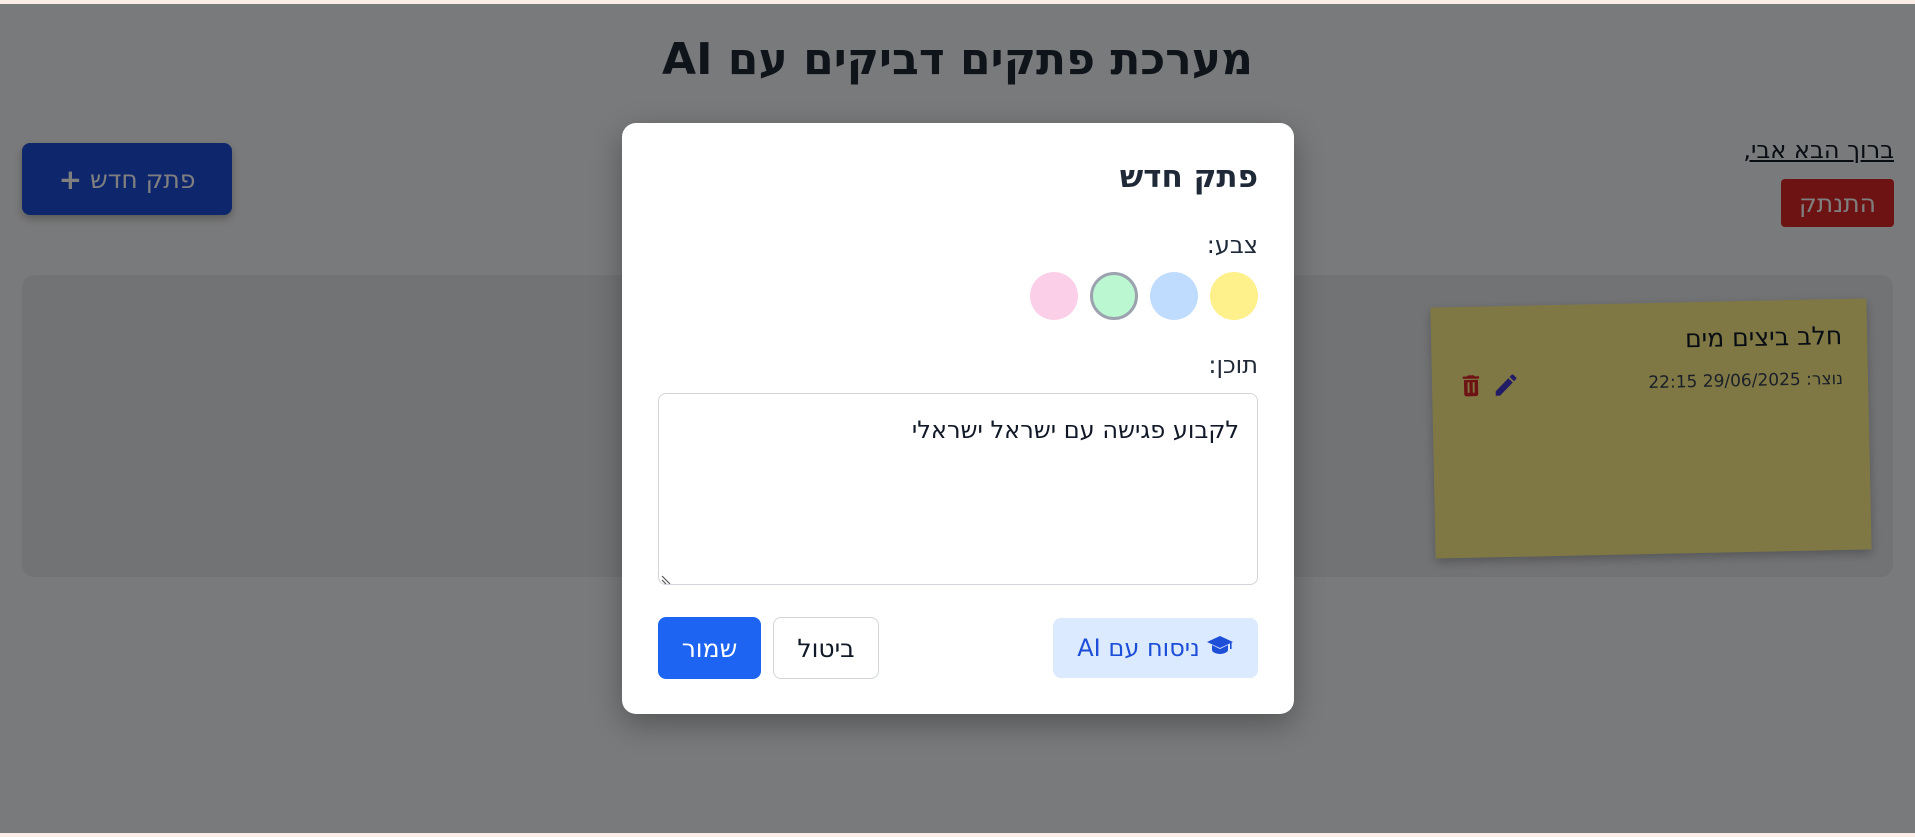  Describe the element at coordinates (826, 648) in the screenshot. I see `cancel-button: ביטול` at that location.